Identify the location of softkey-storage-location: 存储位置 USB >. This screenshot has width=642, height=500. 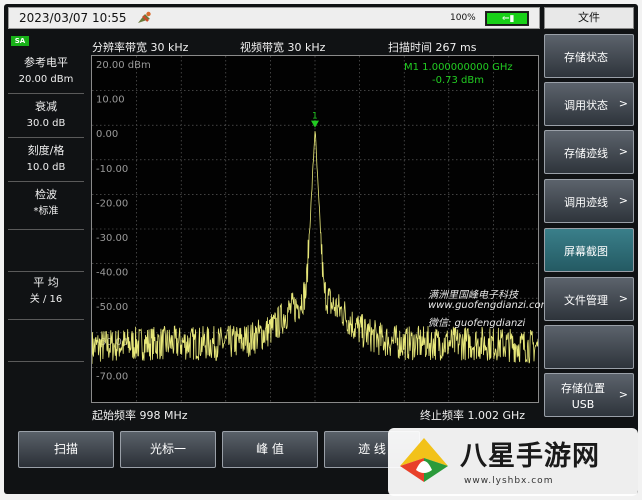
(589, 395).